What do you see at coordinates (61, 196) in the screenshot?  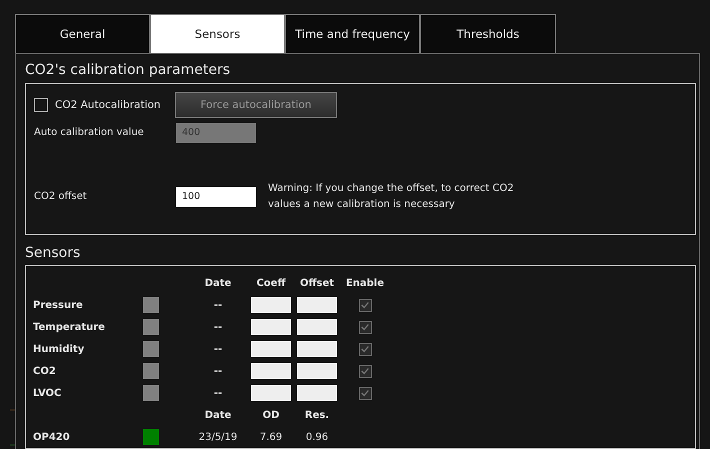 I see `field-label: CO2 offset` at bounding box center [61, 196].